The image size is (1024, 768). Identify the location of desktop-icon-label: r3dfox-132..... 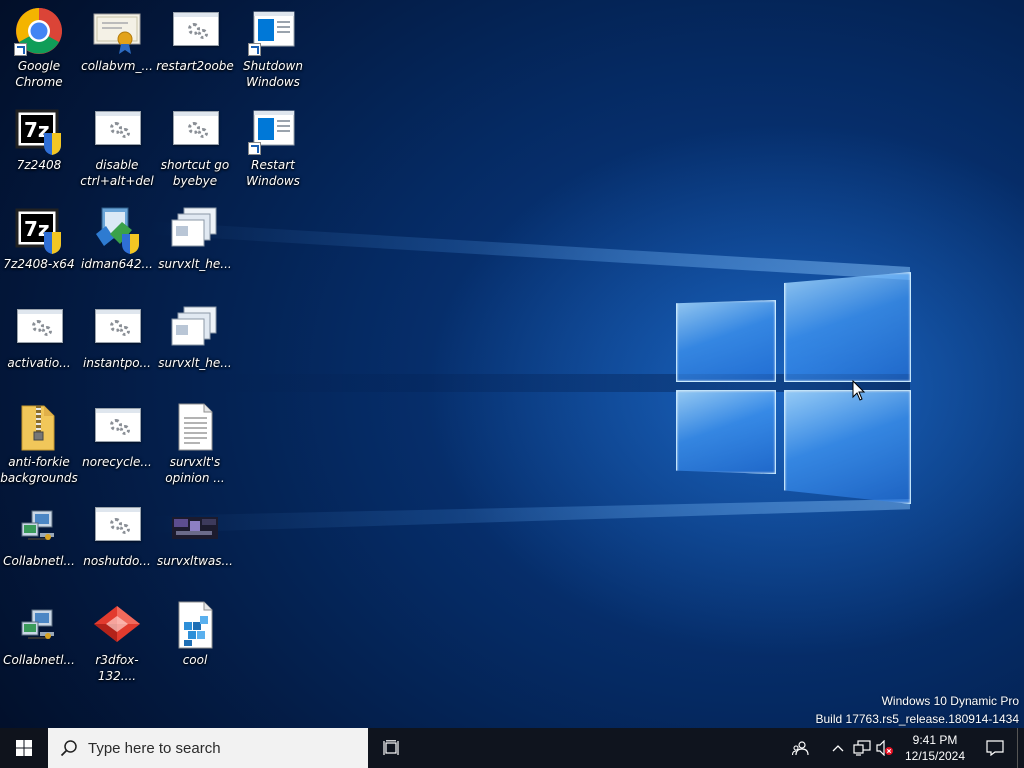
(117, 668).